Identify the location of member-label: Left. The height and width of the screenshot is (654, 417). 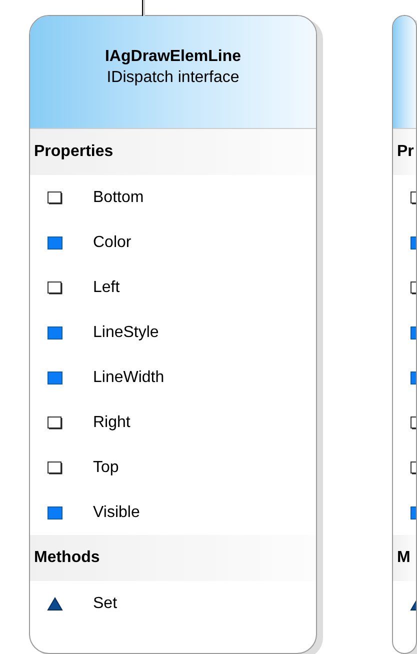
(106, 288).